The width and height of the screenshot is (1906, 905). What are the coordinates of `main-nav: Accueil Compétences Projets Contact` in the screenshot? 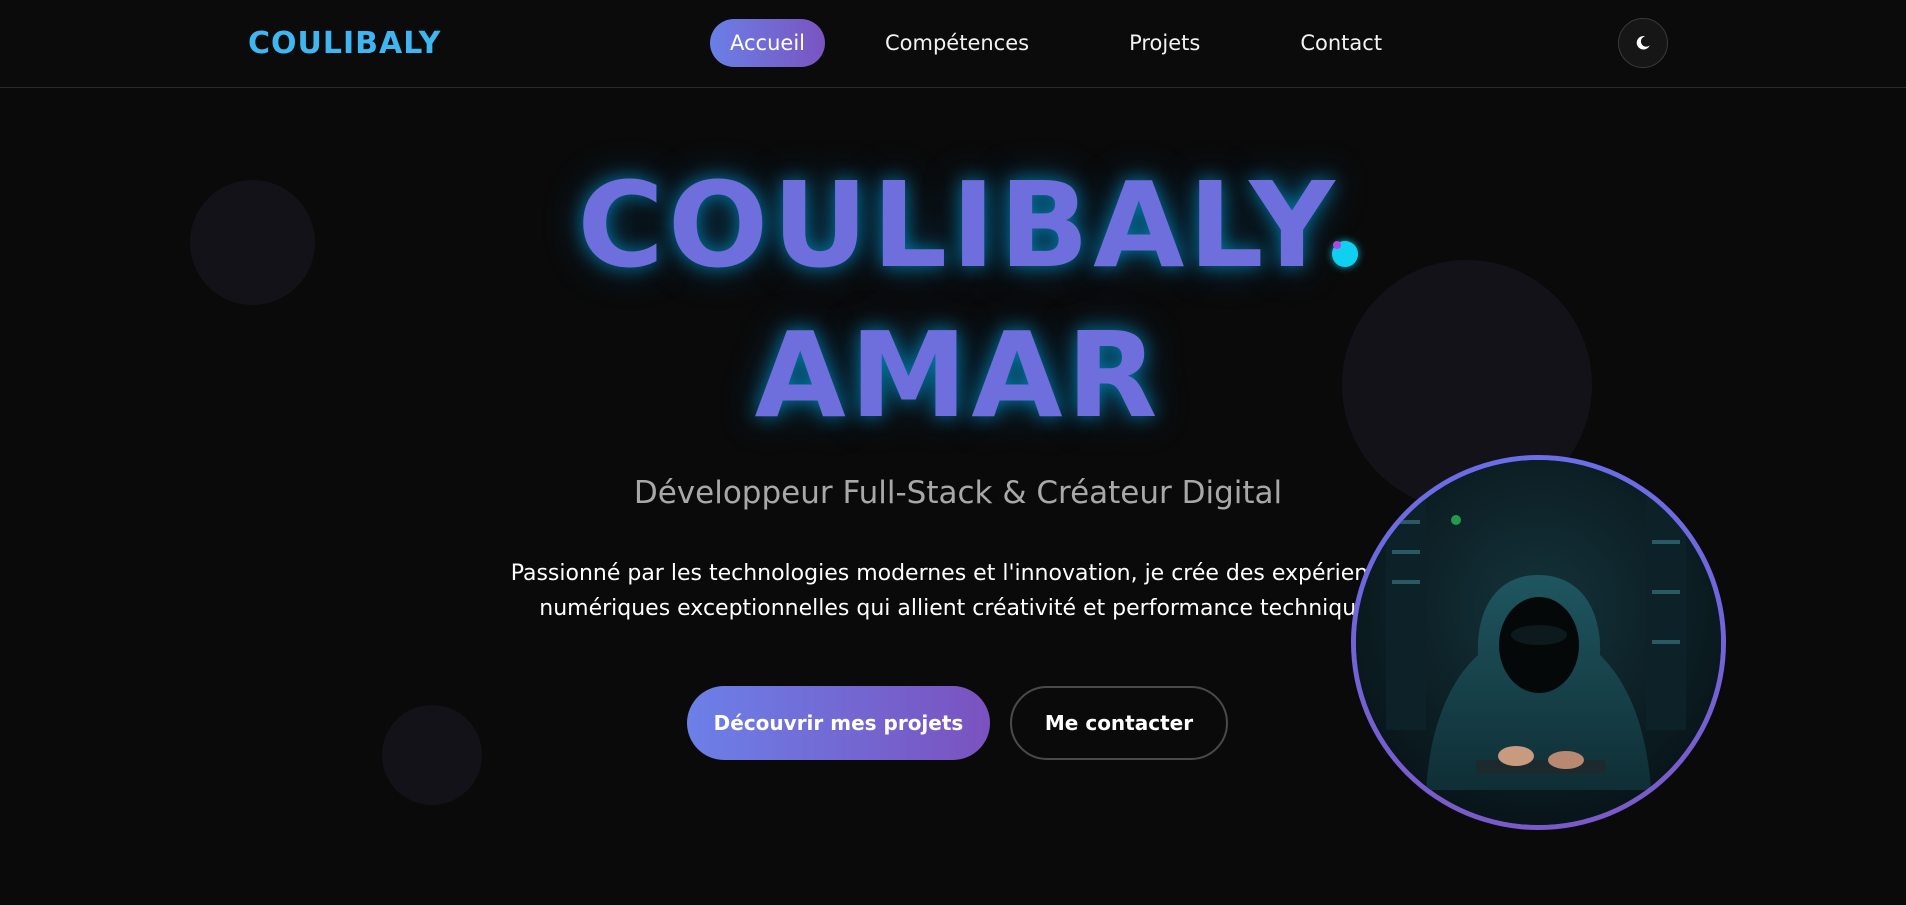 It's located at (1056, 43).